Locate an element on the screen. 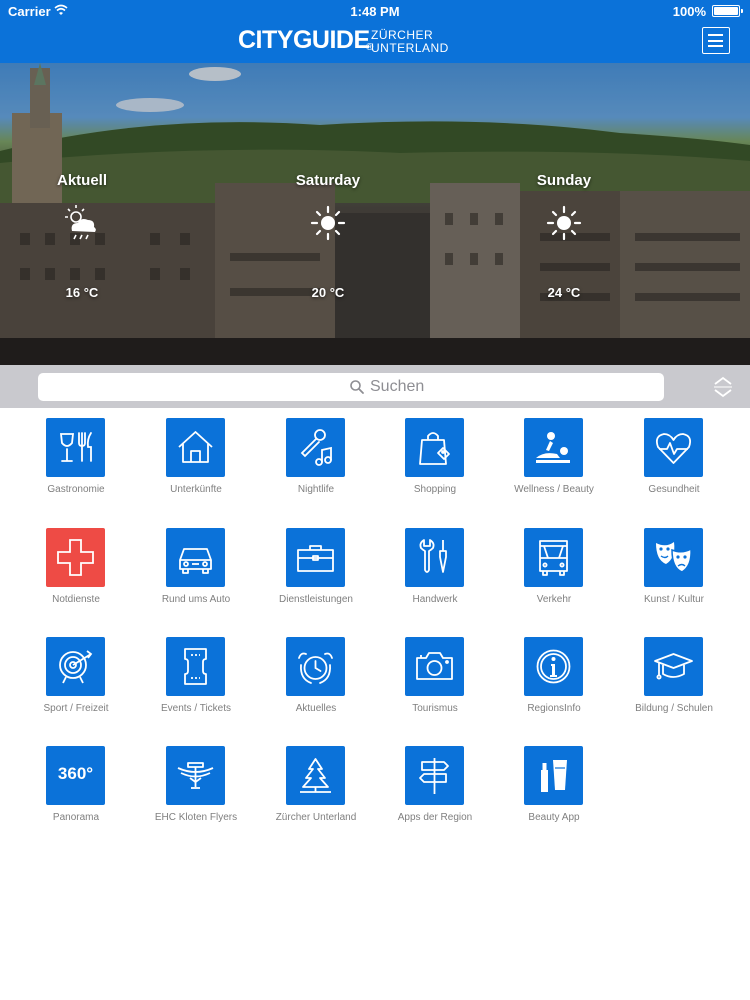 Image resolution: width=750 pixels, height=1000 pixels. status-bar: Carrier 1:48 PM 100% is located at coordinates (375, 11).